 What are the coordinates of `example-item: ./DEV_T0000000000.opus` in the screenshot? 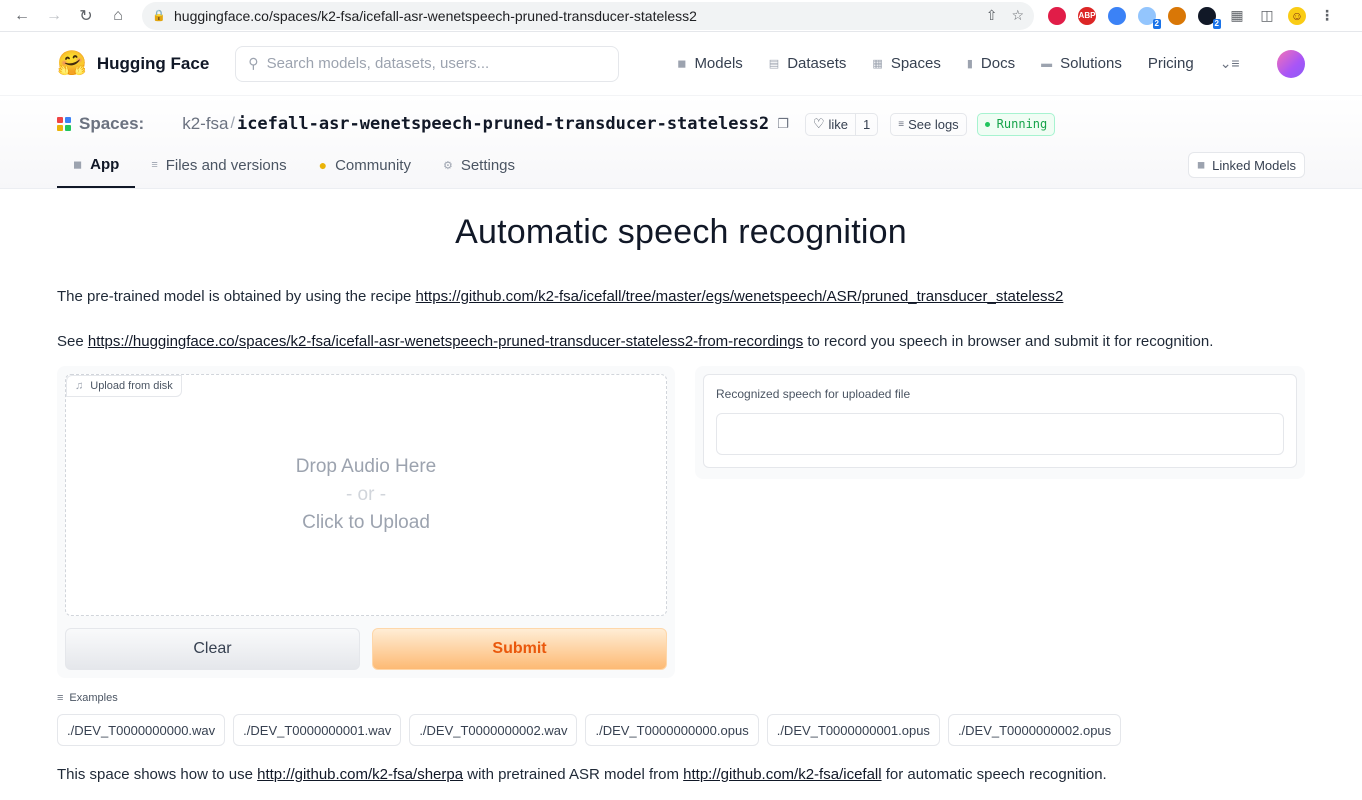 It's located at (672, 730).